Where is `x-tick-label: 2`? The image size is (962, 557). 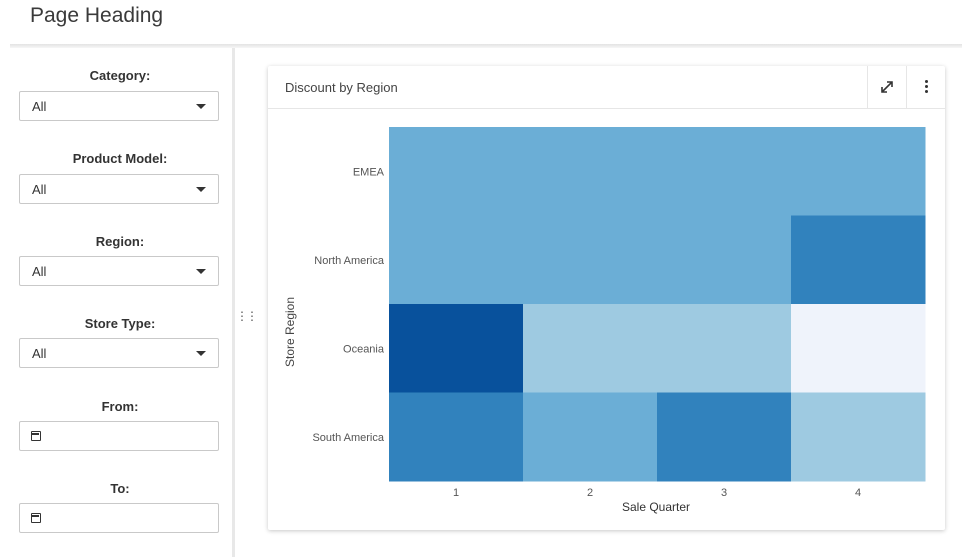 x-tick-label: 2 is located at coordinates (590, 493).